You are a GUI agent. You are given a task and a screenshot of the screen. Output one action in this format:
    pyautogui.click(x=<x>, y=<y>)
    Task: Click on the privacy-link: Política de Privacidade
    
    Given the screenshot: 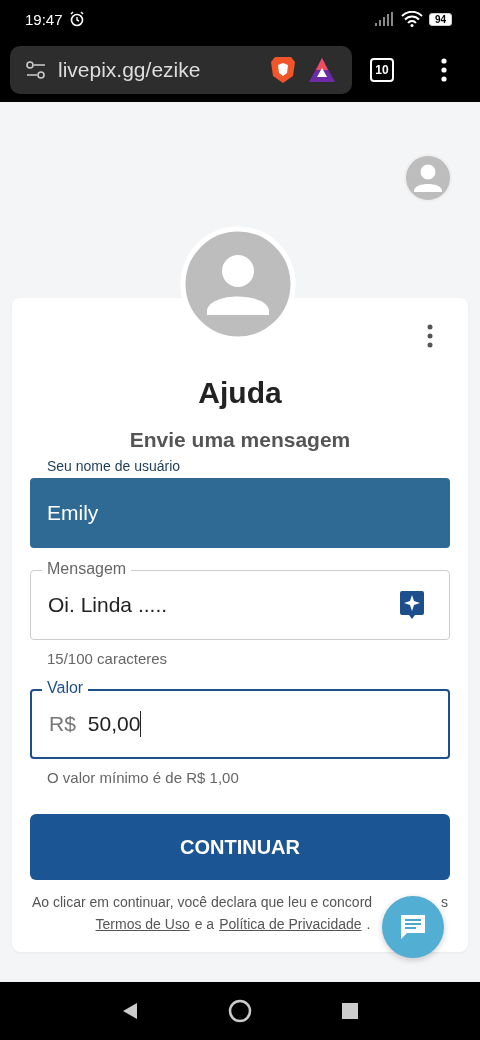 What is the action you would take?
    pyautogui.click(x=290, y=924)
    